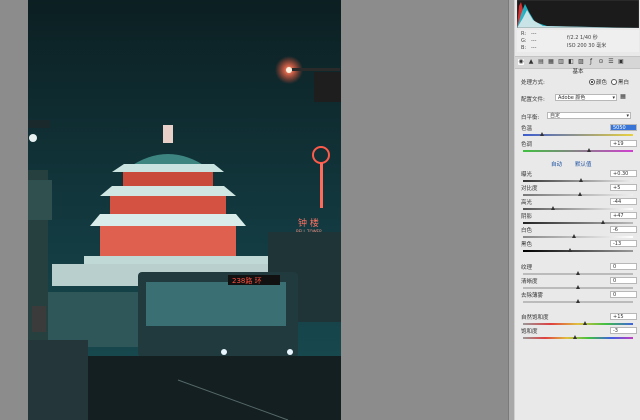 This screenshot has height=420, width=640. I want to click on clarity-label: 清晰度, so click(529, 282).